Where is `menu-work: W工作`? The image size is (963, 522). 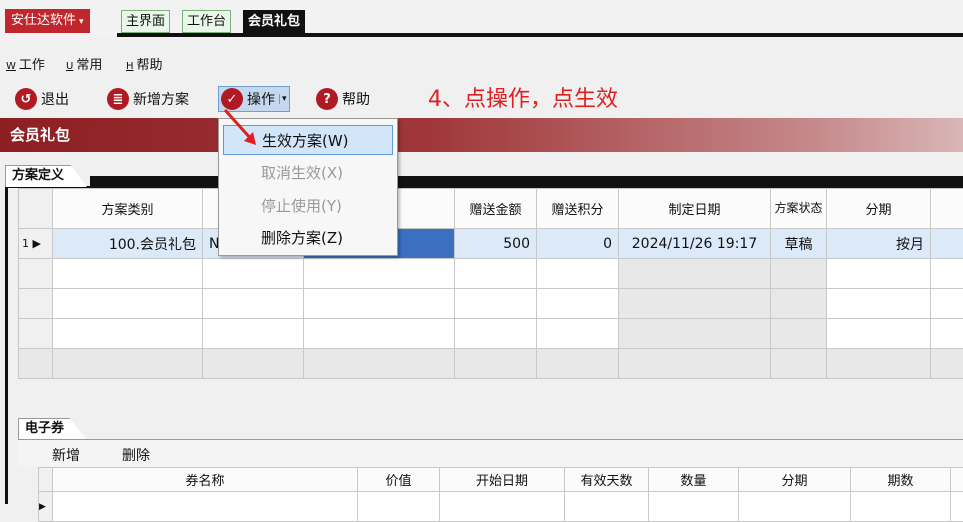
menu-work: W工作 is located at coordinates (25, 63).